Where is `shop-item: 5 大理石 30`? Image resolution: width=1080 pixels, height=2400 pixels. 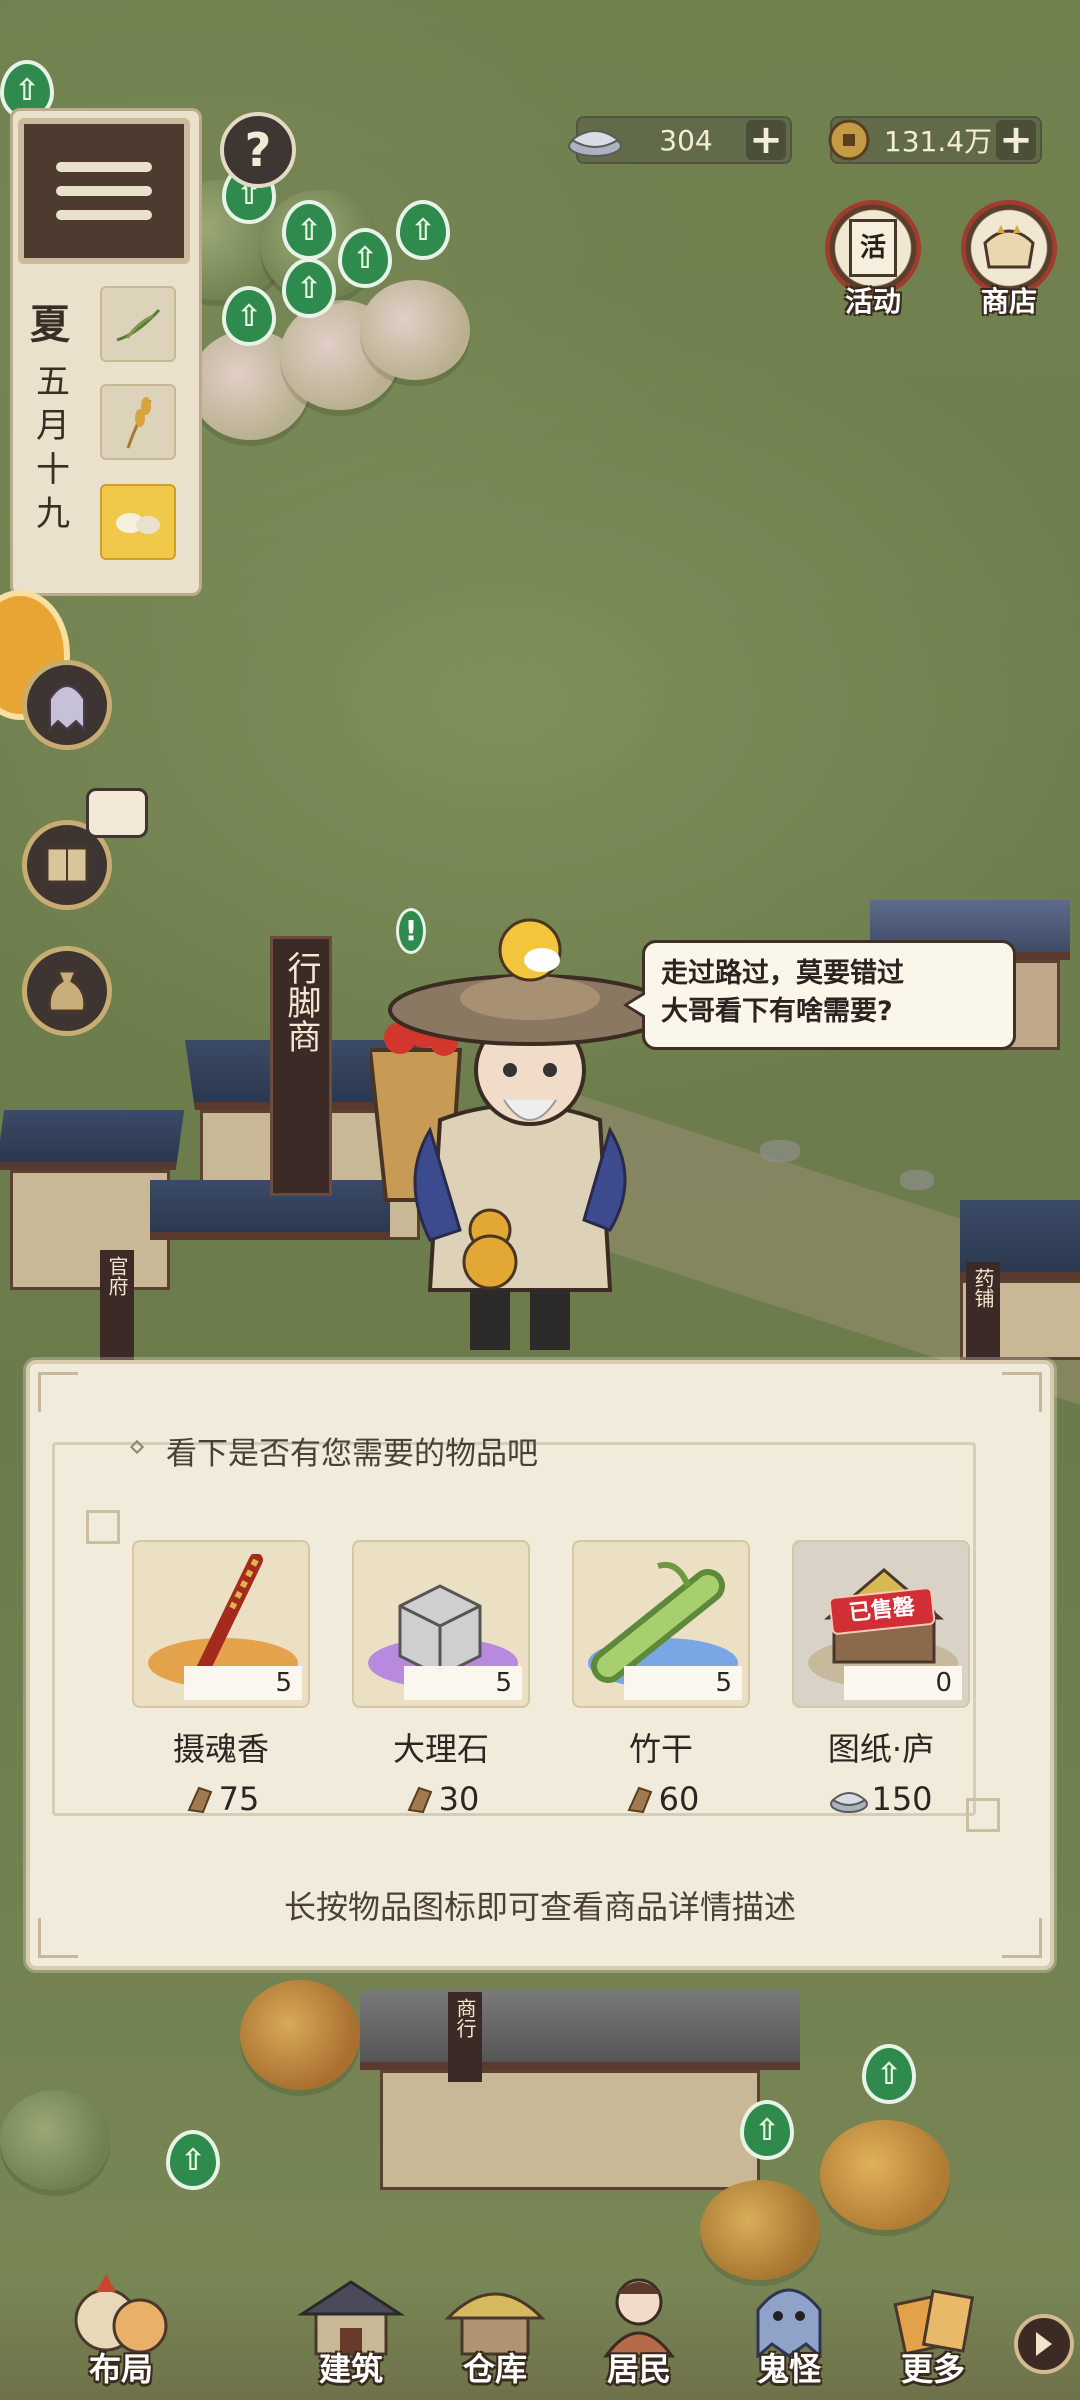
shop-item: 5 大理石 30 is located at coordinates (441, 1679).